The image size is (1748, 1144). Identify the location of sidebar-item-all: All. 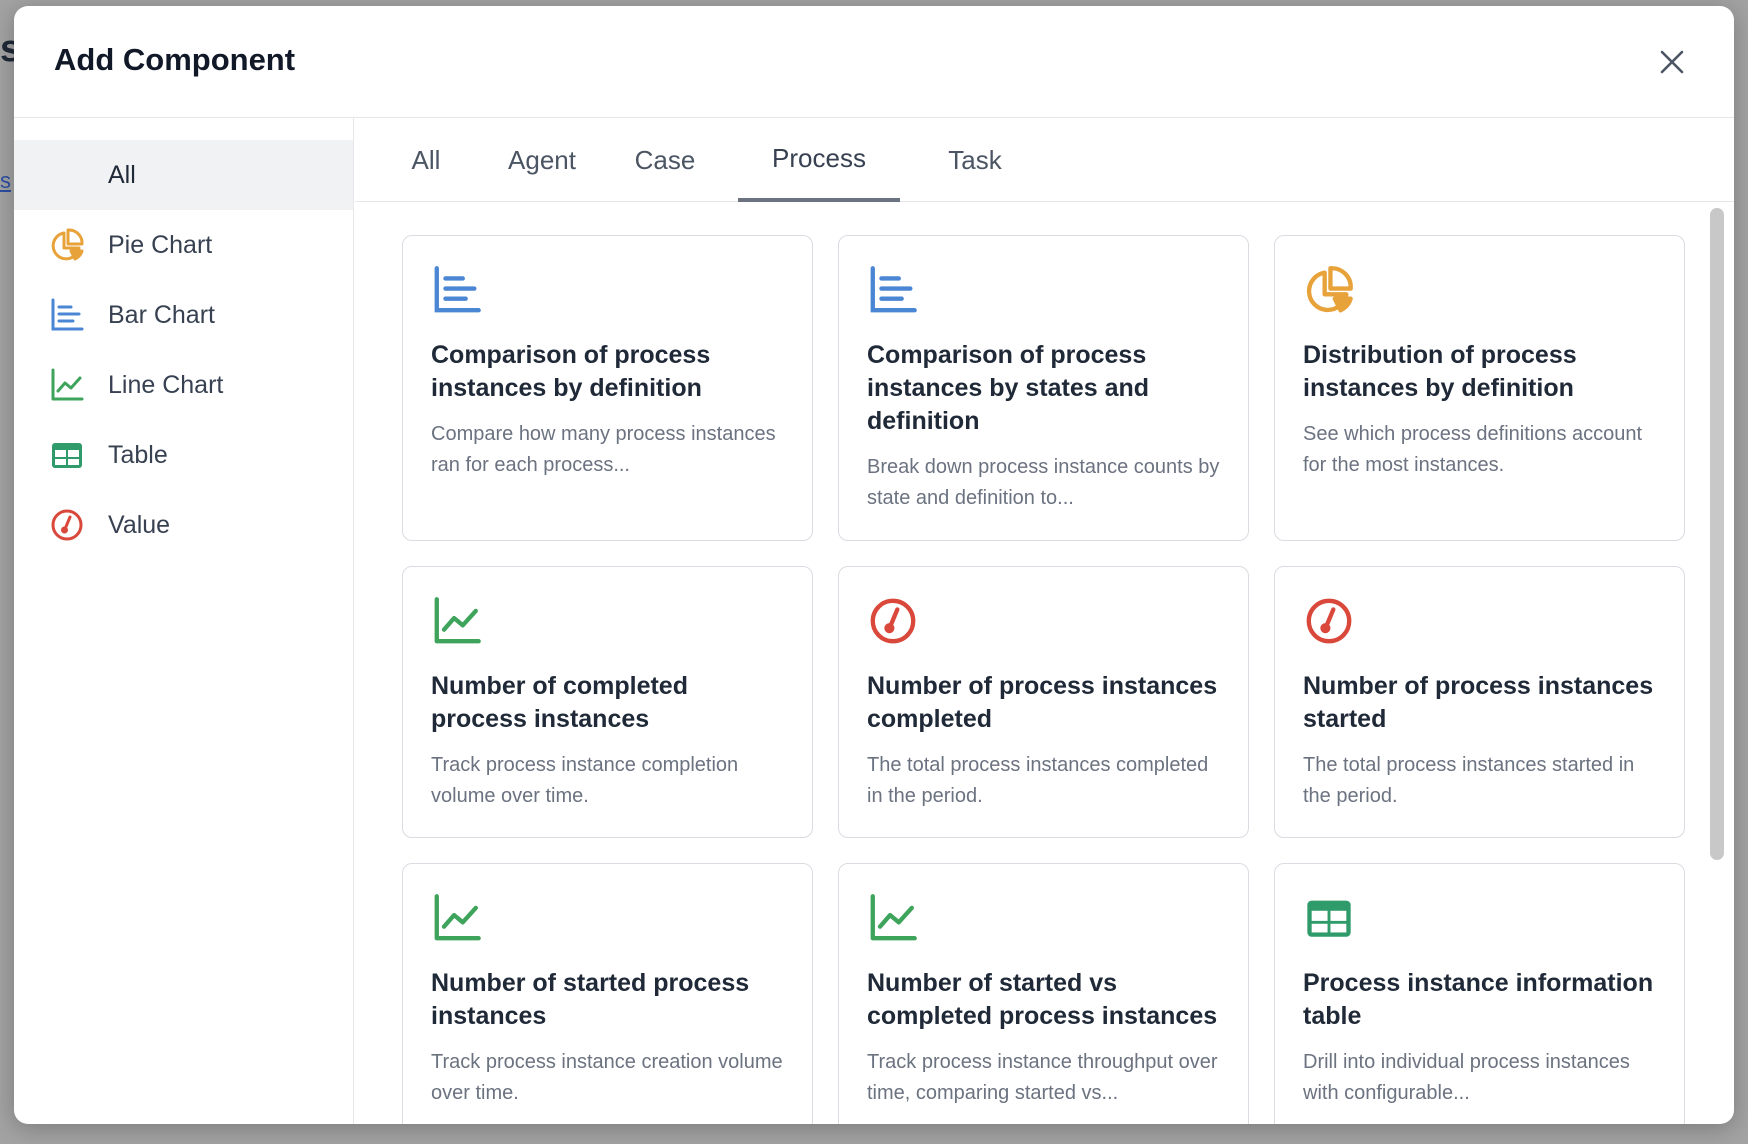
(183, 175).